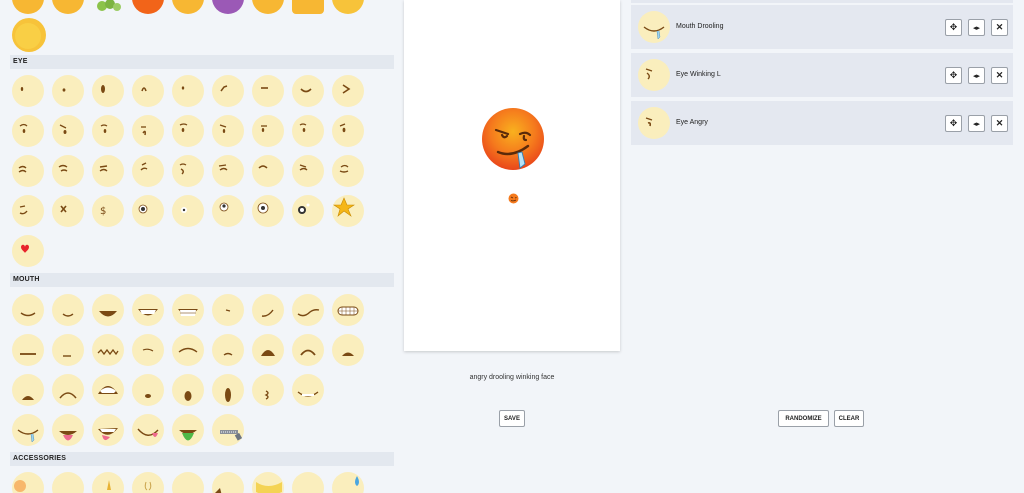 Image resolution: width=1024 pixels, height=493 pixels. Describe the element at coordinates (512, 418) in the screenshot. I see `save-button: SAVE` at that location.